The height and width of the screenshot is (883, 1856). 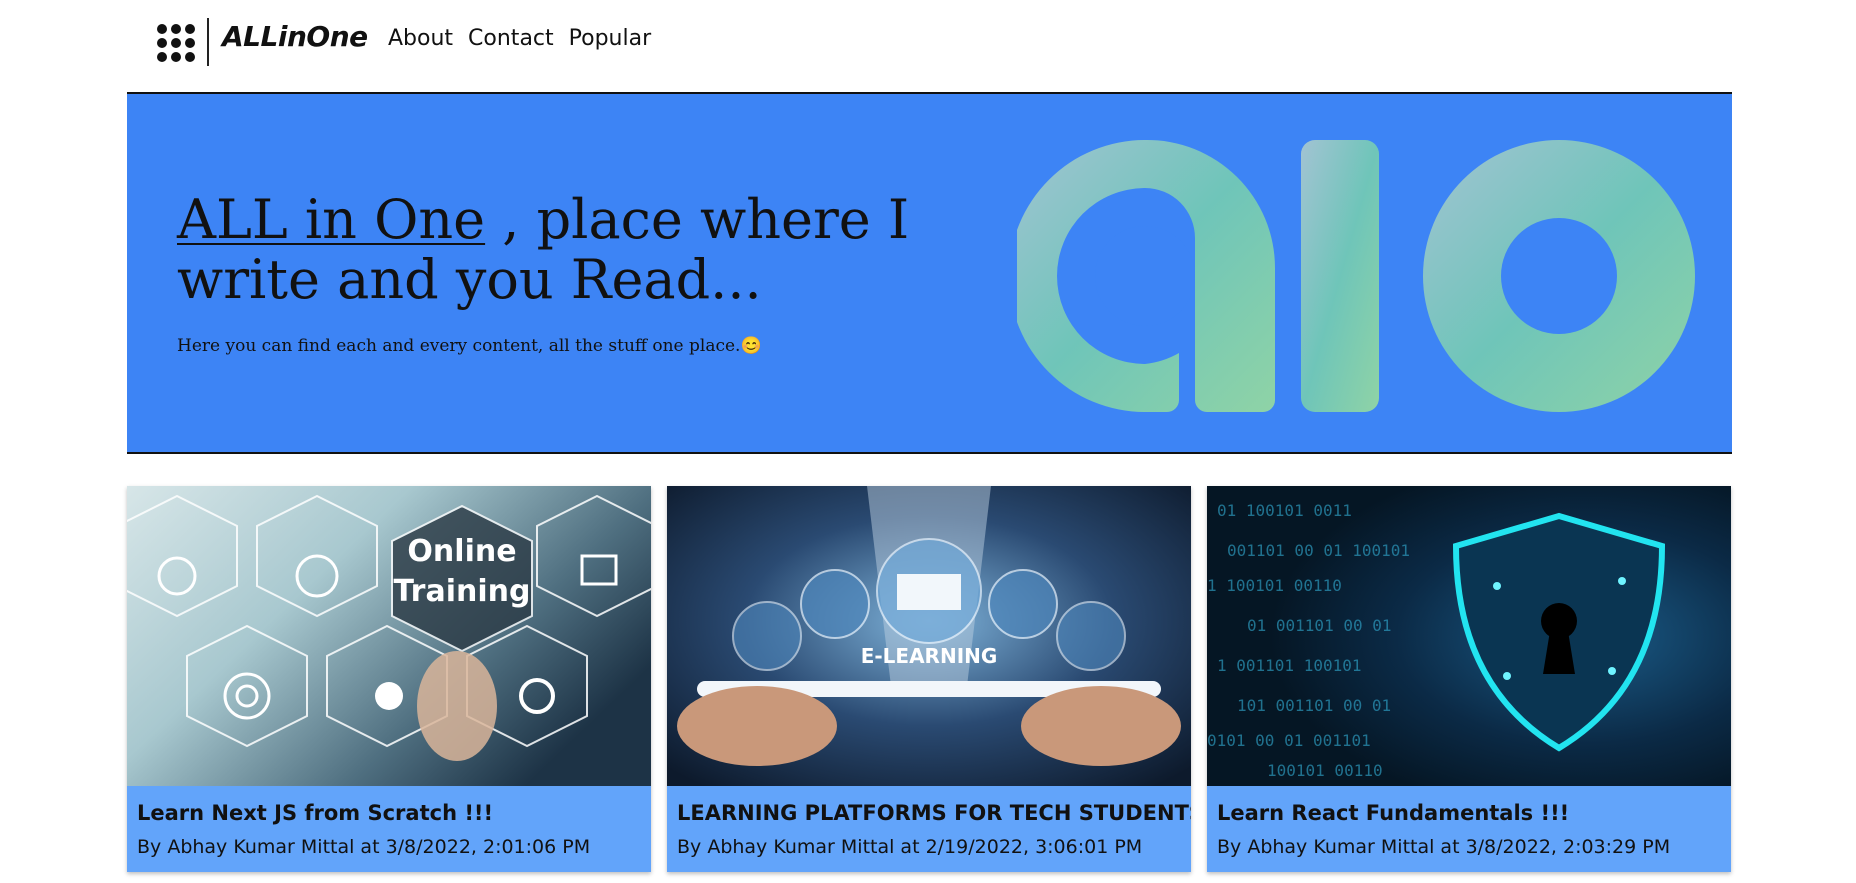 I want to click on nav-links: About Contact Popular, so click(x=519, y=38).